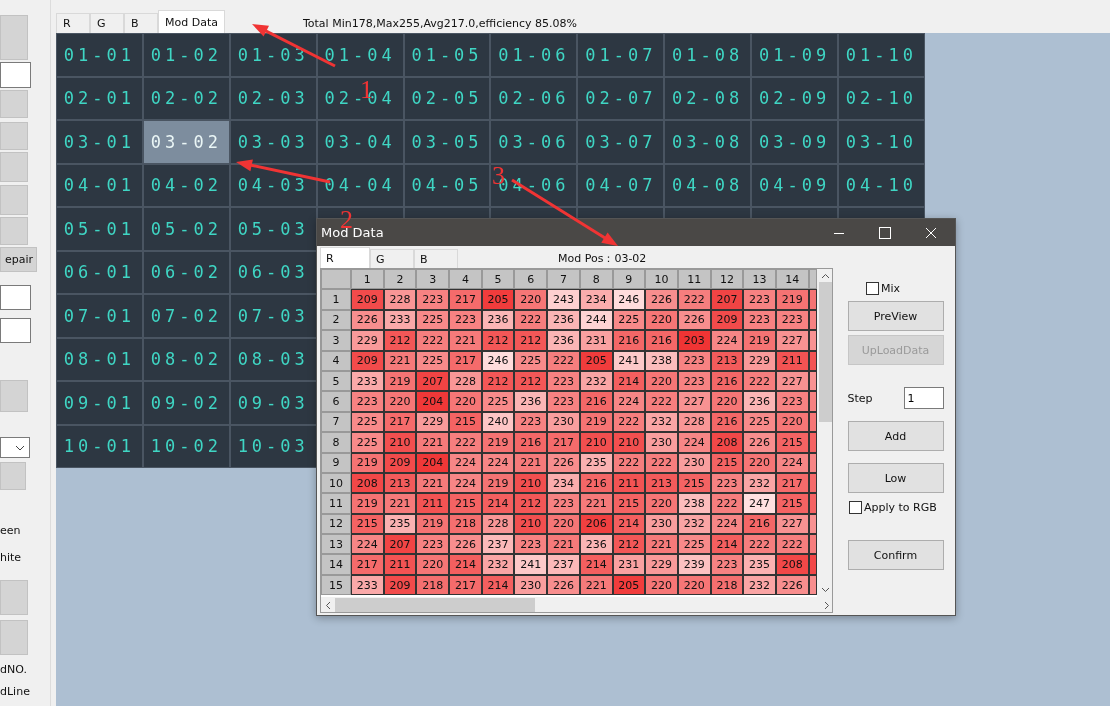 This screenshot has width=1110, height=706. I want to click on module-cell: 06-01, so click(99, 272).